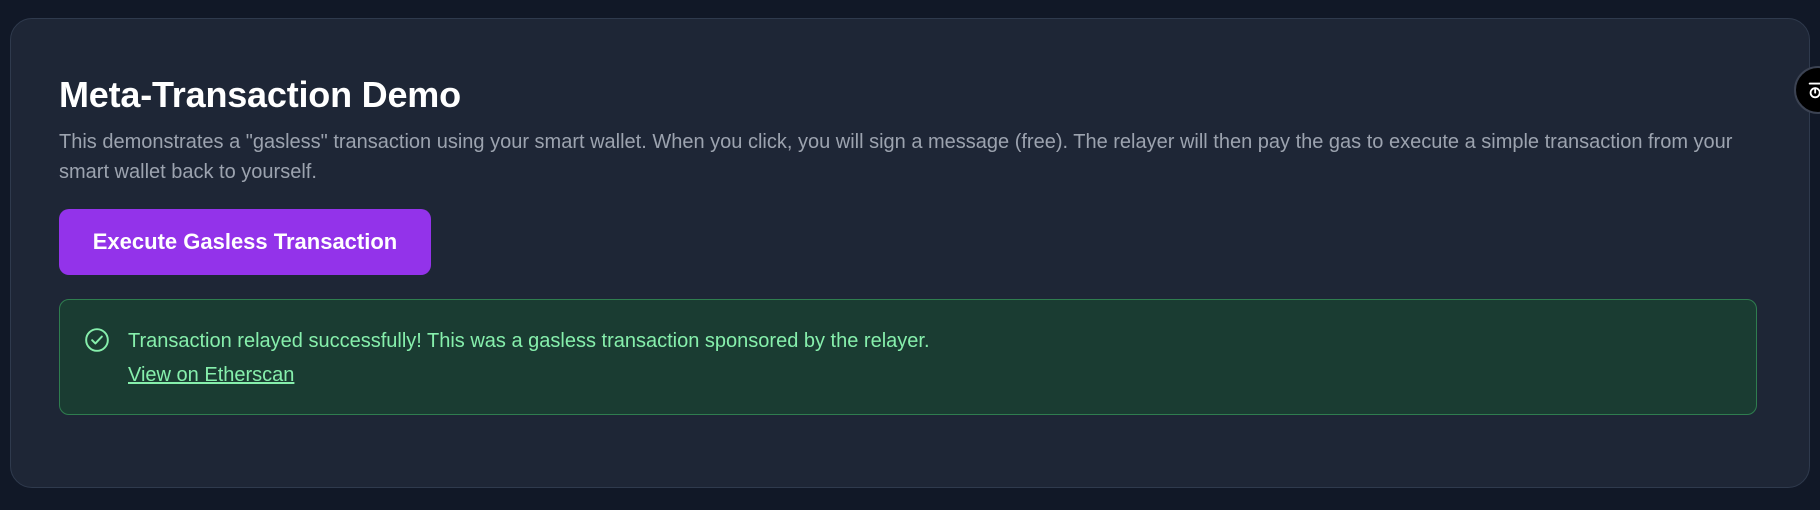  What do you see at coordinates (245, 242) in the screenshot?
I see `execute-gasless-transaction-button: Execute Gasless Transaction` at bounding box center [245, 242].